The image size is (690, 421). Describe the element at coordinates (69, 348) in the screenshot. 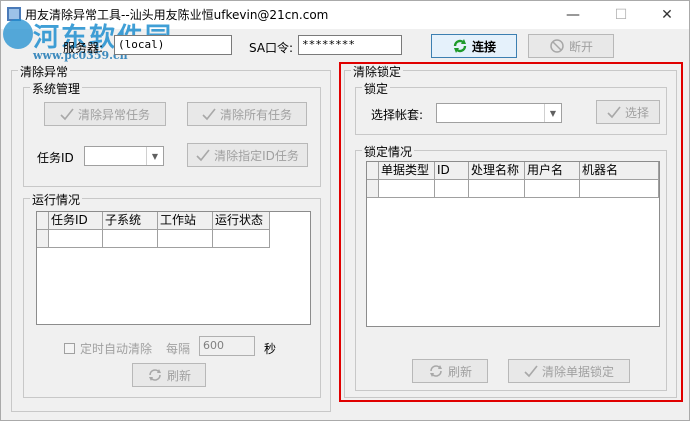

I see `auto-clear-checkbox` at that location.